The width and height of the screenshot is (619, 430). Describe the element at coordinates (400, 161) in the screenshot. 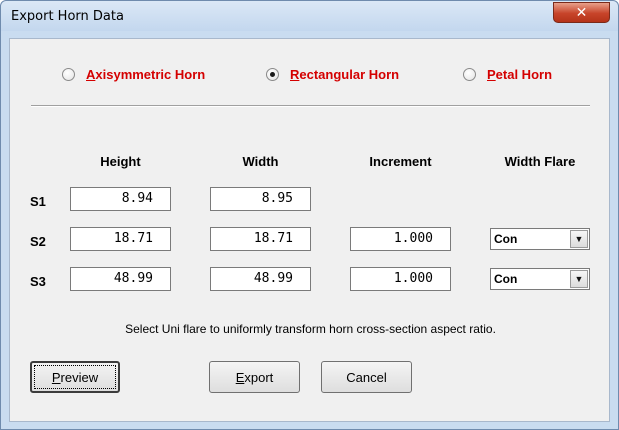

I see `column-header-increment: Increment` at that location.